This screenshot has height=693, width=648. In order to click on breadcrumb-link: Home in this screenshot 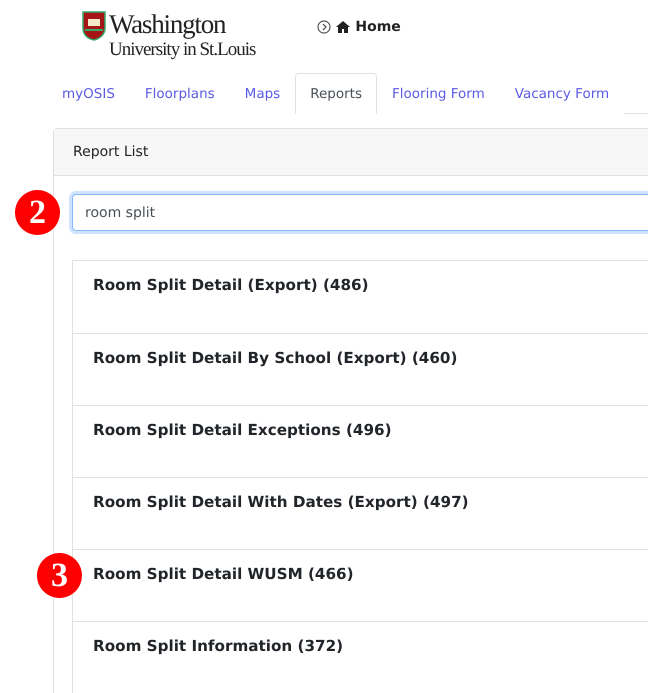, I will do `click(378, 27)`.